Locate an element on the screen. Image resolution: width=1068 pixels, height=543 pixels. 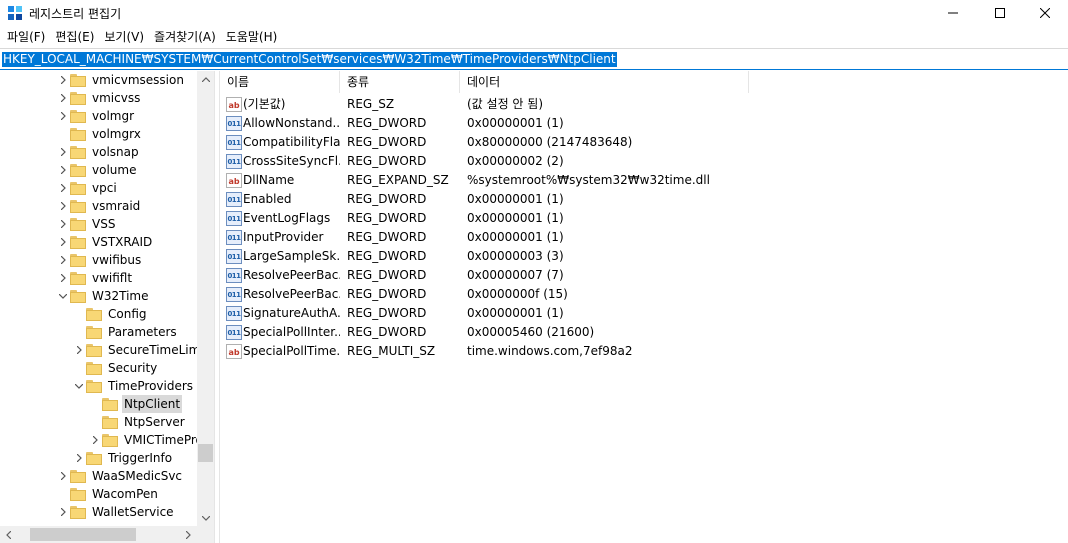
menu-edit: 편집(E) is located at coordinates (74, 37).